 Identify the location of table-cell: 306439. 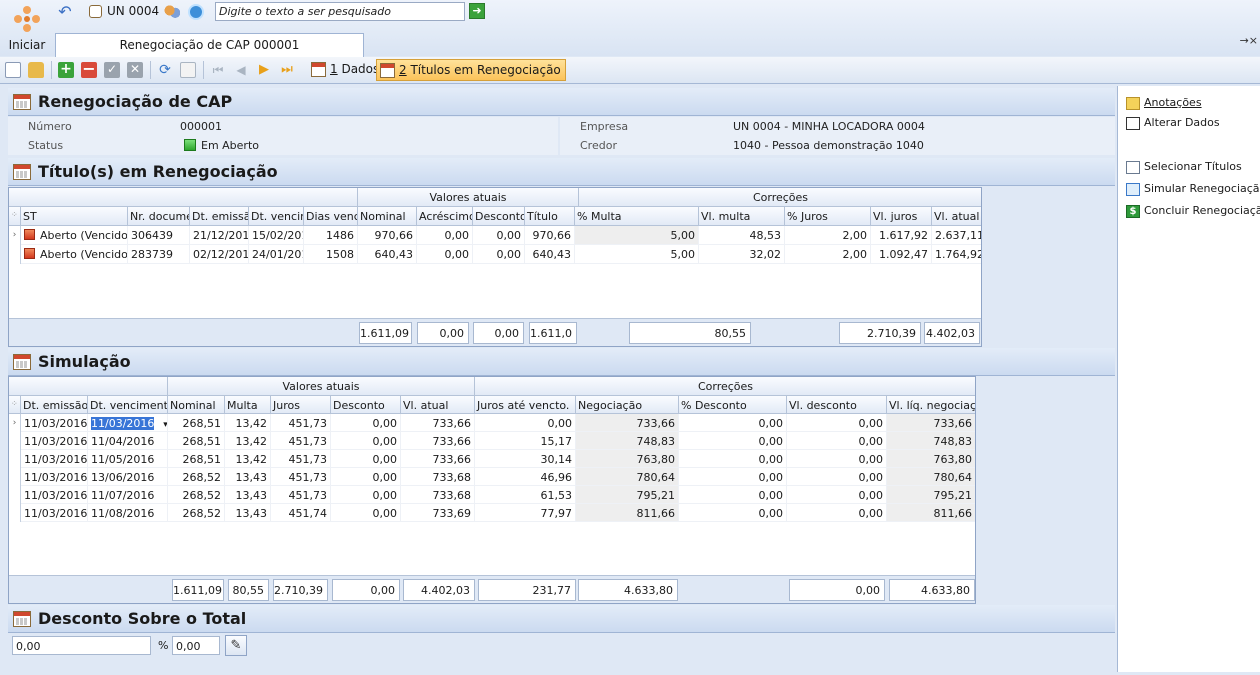
(159, 235).